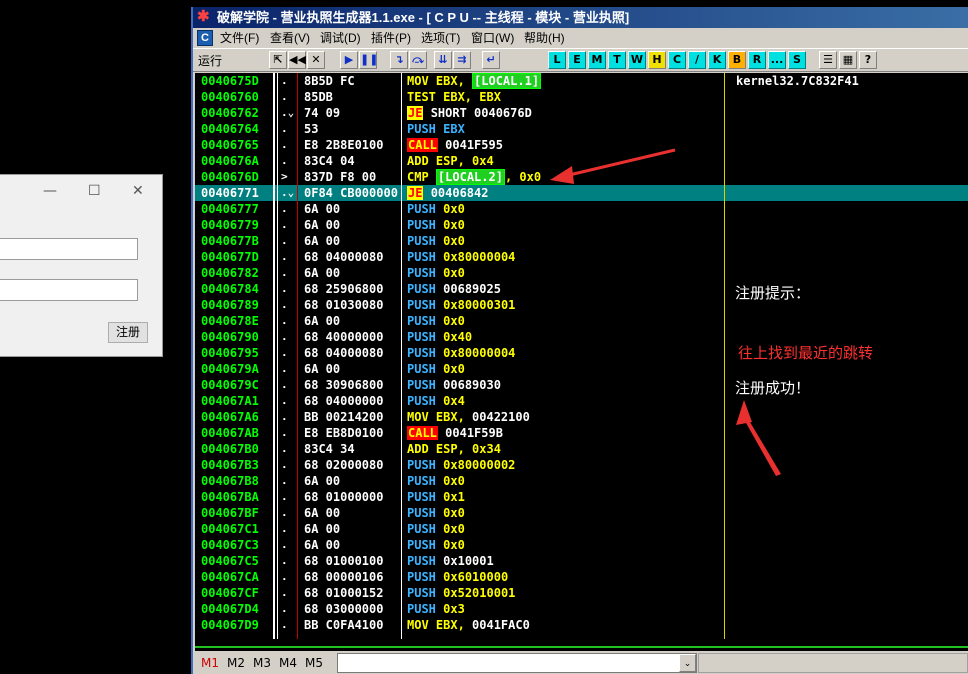 The width and height of the screenshot is (968, 674). I want to click on annotation-arrows, so click(665, 312).